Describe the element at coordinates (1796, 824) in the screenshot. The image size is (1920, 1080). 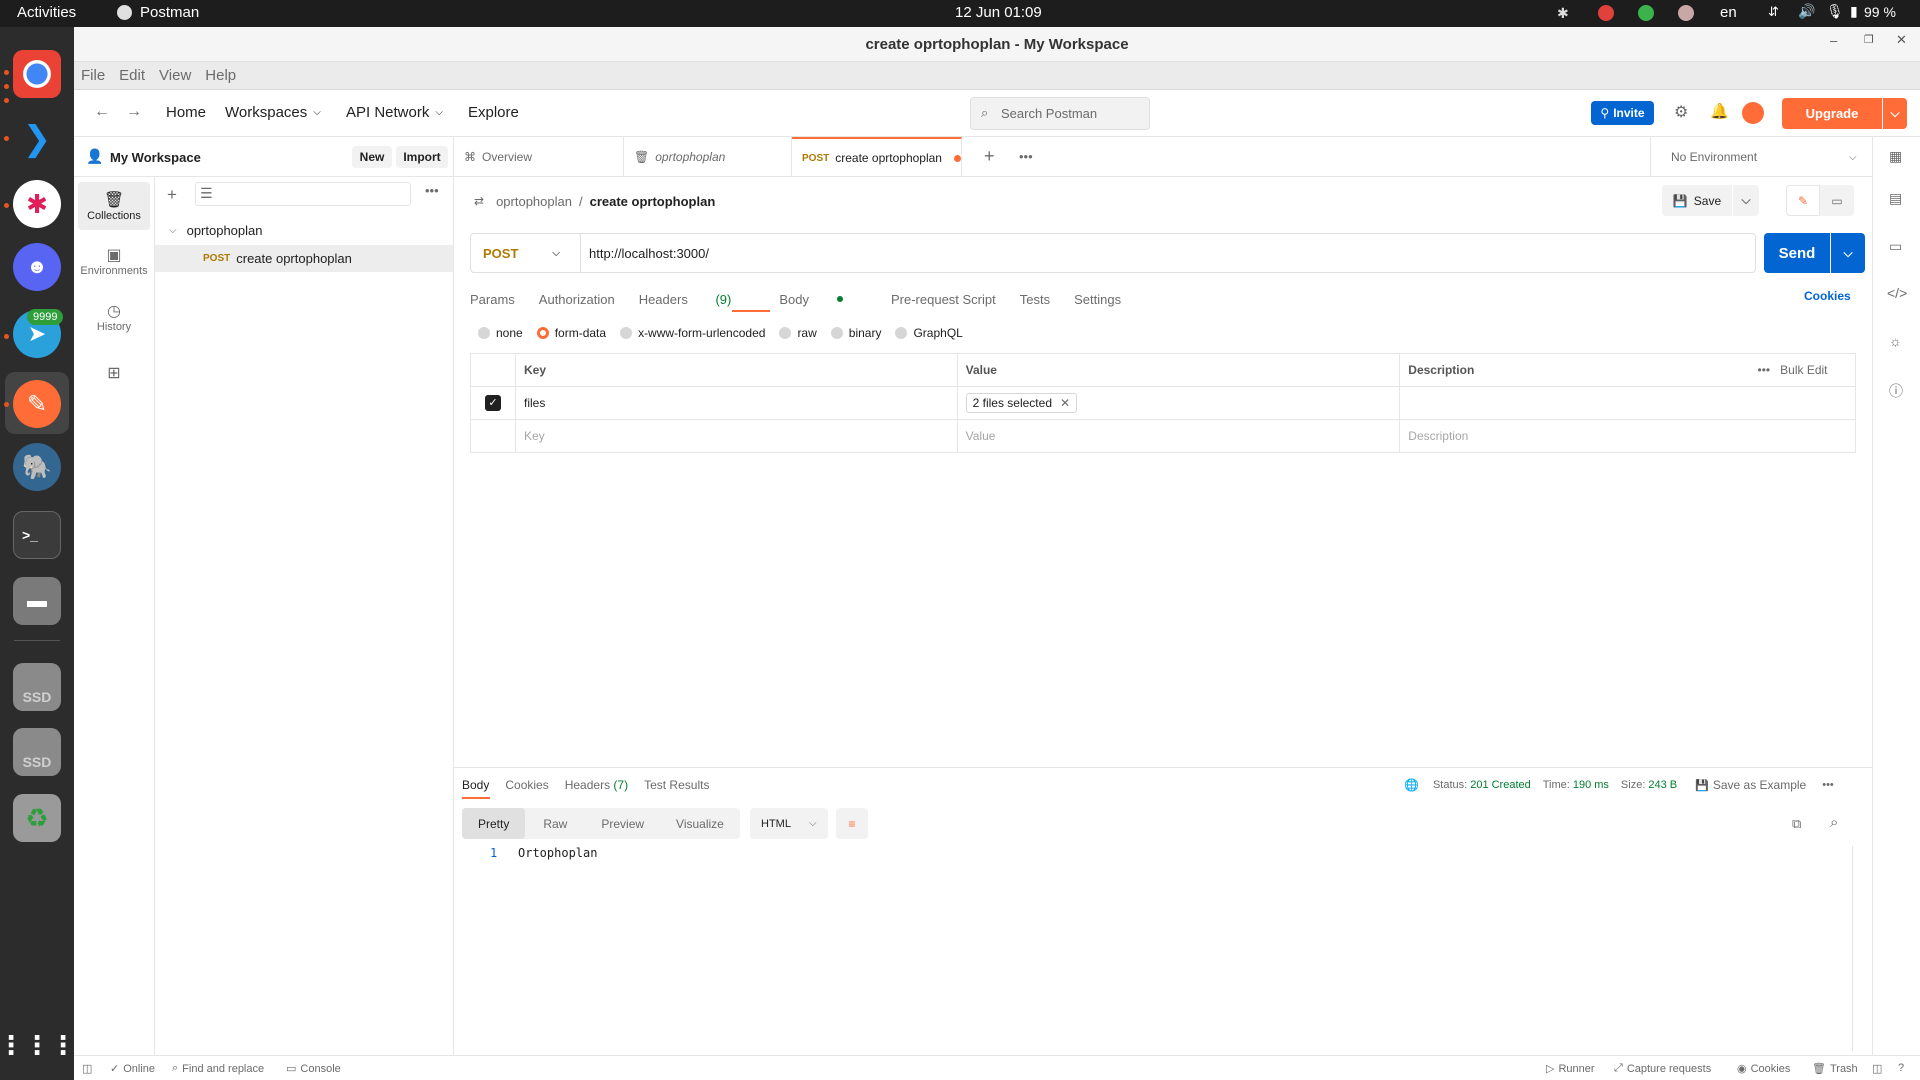
I see `copy-icon: ⧉` at that location.